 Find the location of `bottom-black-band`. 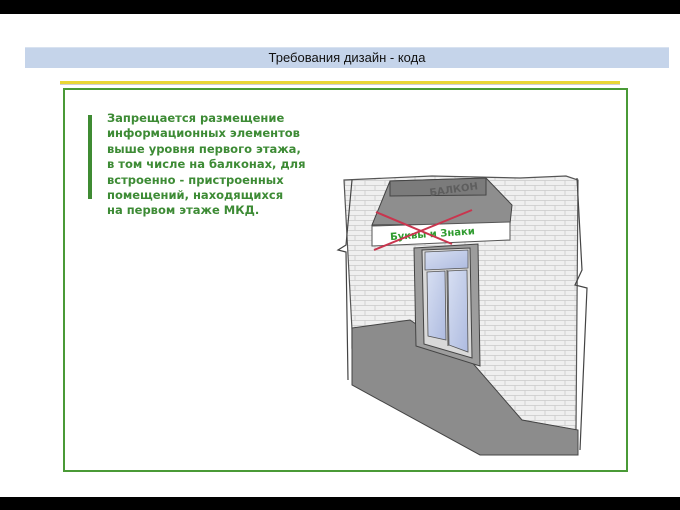

bottom-black-band is located at coordinates (340, 503).